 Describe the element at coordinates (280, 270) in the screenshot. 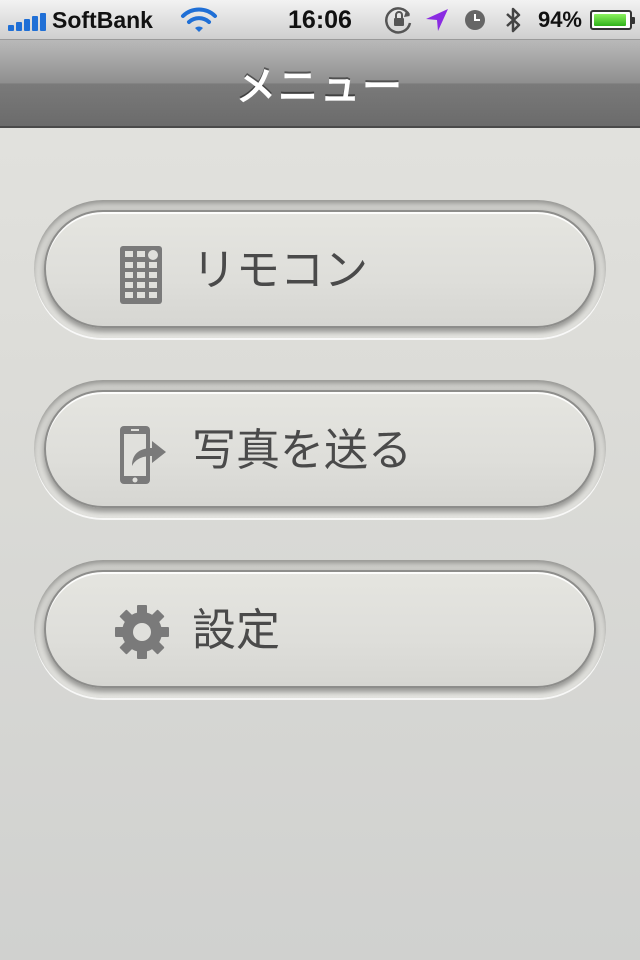

I see `remote-control-label: リモコン` at that location.